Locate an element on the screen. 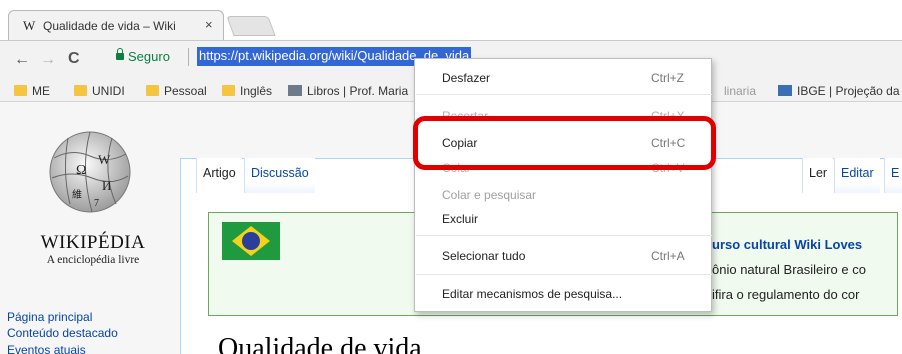  bookmark-me: ME is located at coordinates (32, 91).